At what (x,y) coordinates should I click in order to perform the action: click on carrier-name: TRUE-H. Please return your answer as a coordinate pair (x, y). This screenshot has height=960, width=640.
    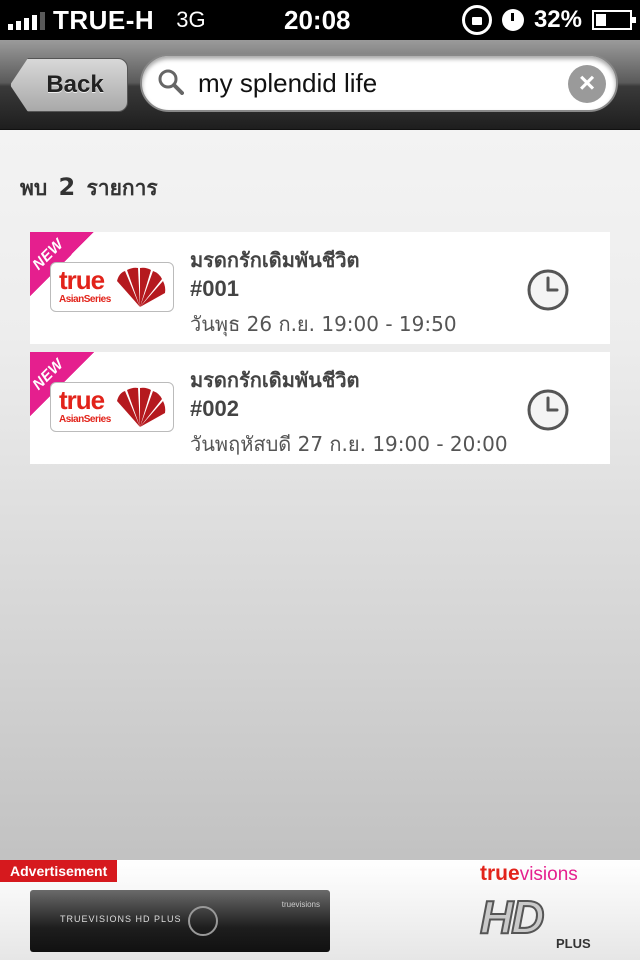
    Looking at the image, I should click on (104, 19).